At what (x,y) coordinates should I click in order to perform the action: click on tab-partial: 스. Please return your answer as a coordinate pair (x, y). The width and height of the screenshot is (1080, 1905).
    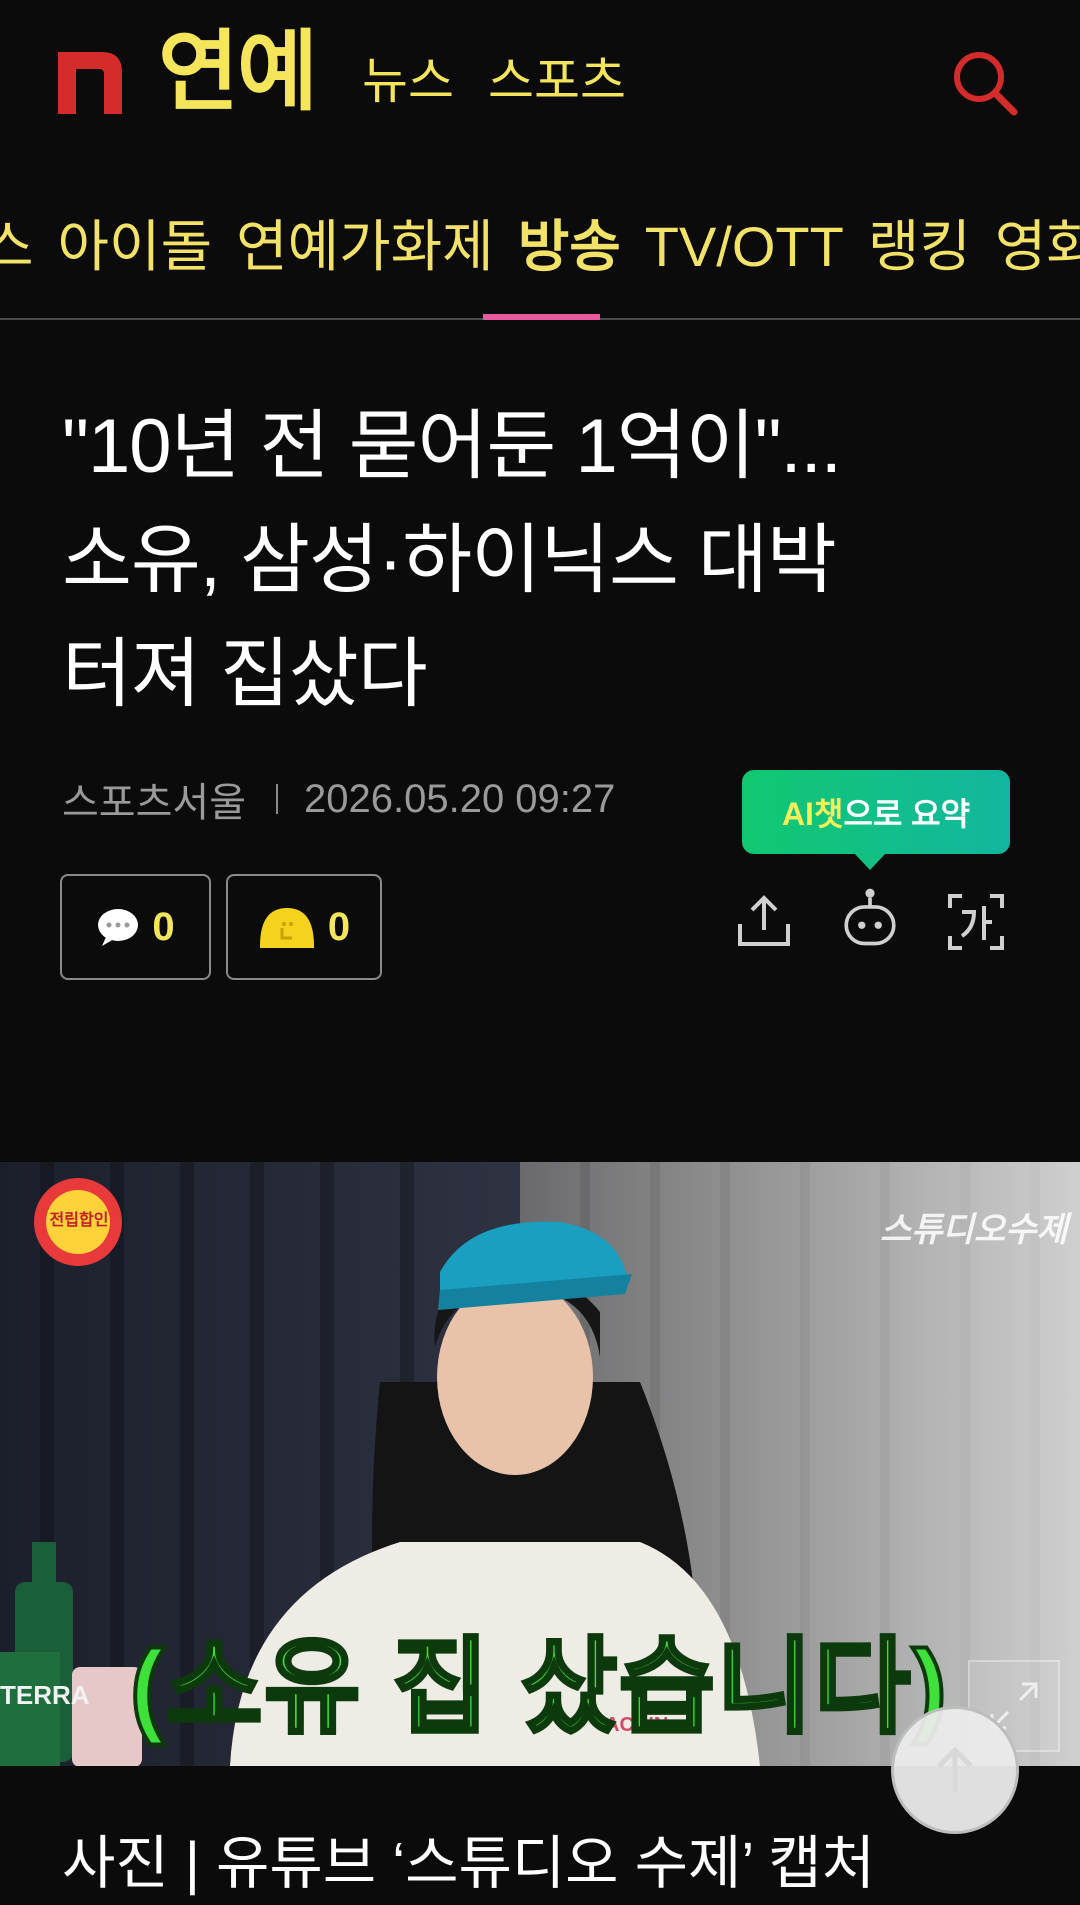
    Looking at the image, I should click on (17, 246).